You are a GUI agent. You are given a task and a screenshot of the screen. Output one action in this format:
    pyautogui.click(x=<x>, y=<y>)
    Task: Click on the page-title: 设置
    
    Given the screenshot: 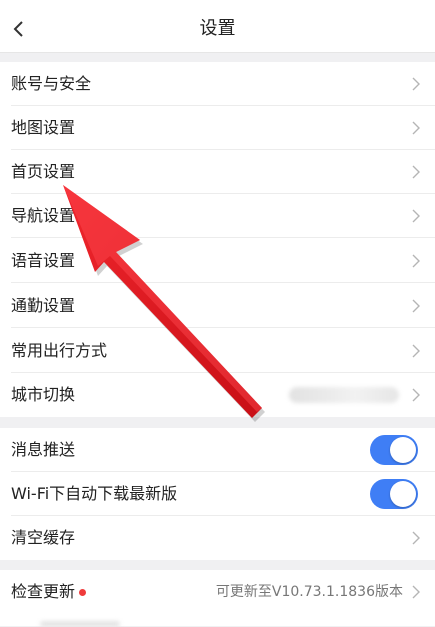 What is the action you would take?
    pyautogui.click(x=217, y=28)
    